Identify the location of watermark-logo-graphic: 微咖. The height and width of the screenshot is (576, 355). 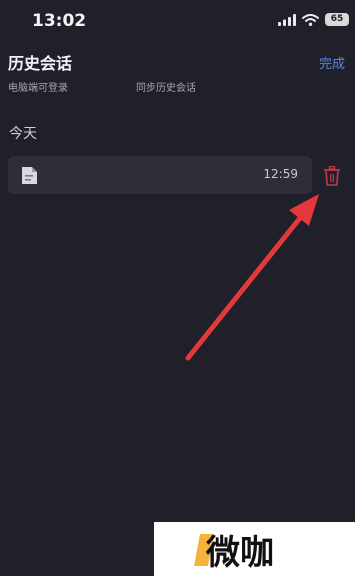
(234, 553).